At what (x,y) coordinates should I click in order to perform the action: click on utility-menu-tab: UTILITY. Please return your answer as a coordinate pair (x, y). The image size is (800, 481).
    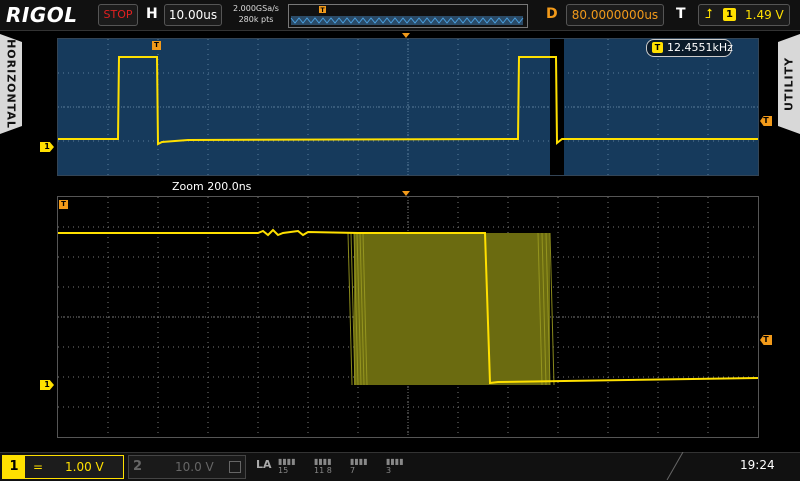
    Looking at the image, I should click on (789, 84).